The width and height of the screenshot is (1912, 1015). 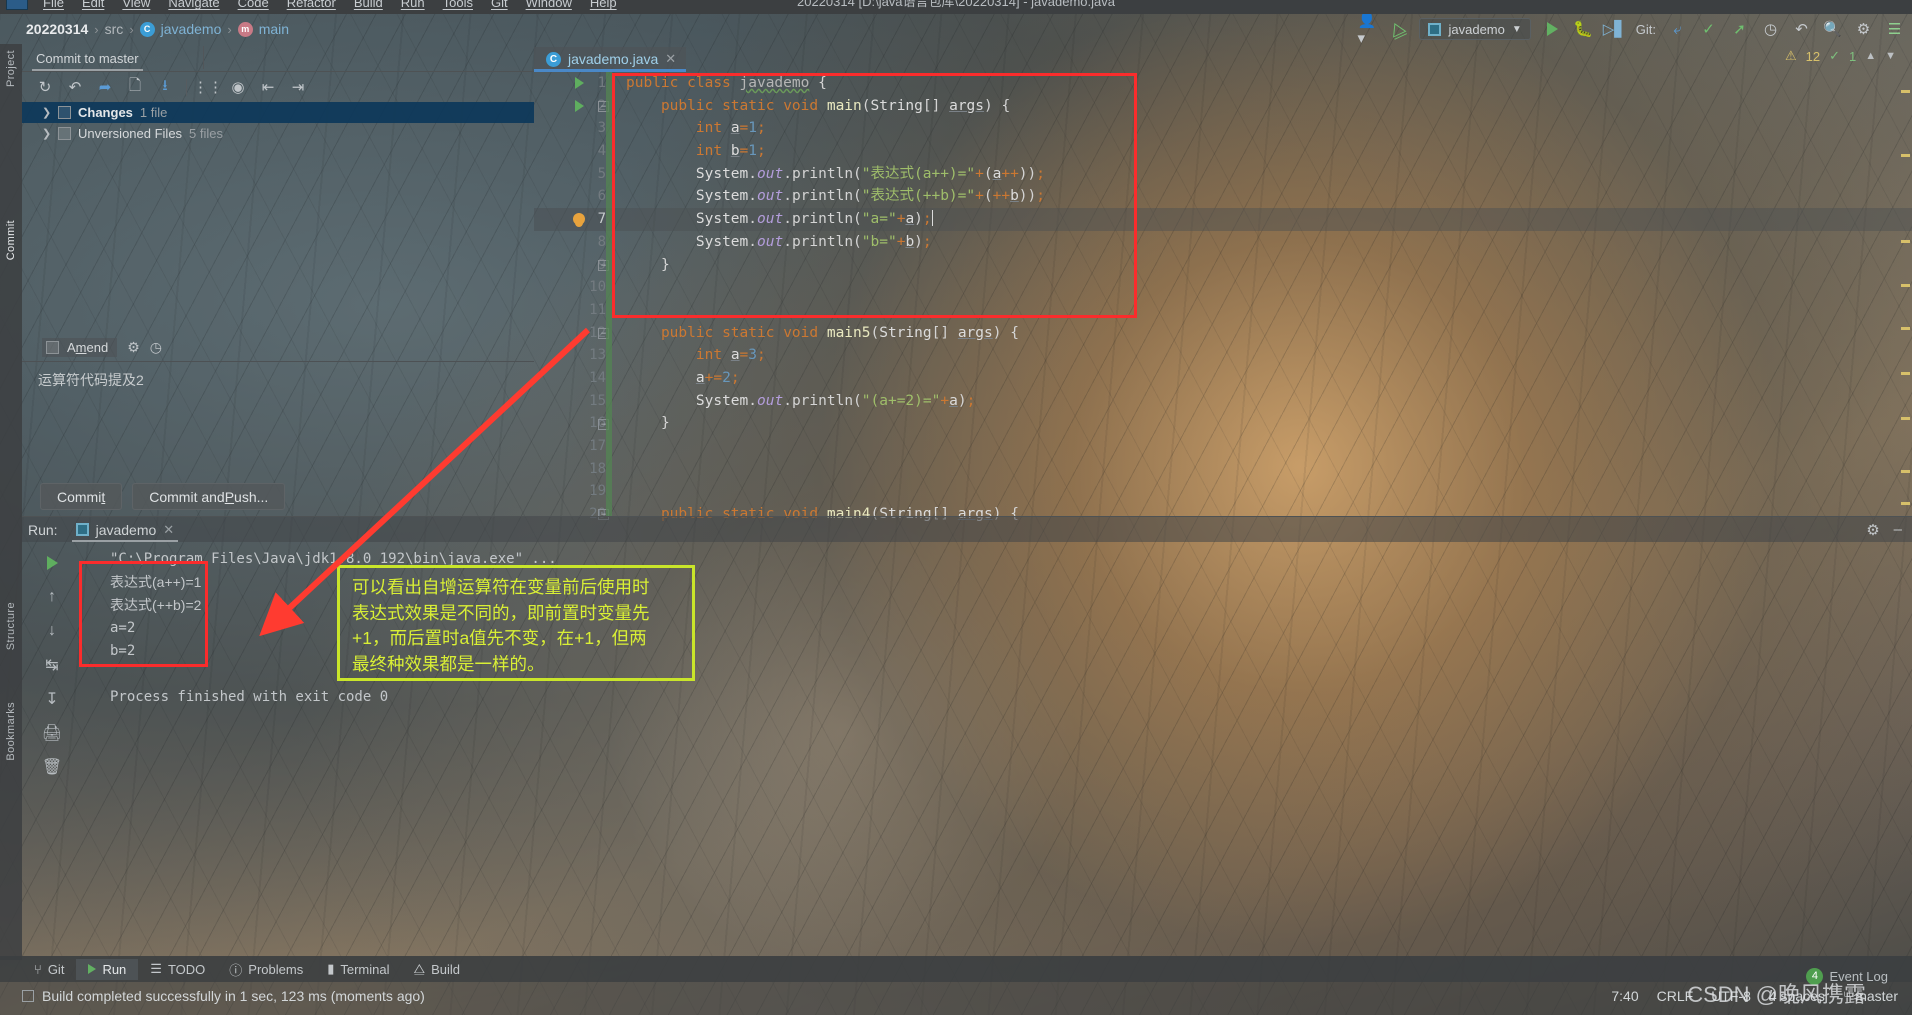 What do you see at coordinates (358, 969) in the screenshot?
I see `bottom-tab-terminal: ▮ Terminal` at bounding box center [358, 969].